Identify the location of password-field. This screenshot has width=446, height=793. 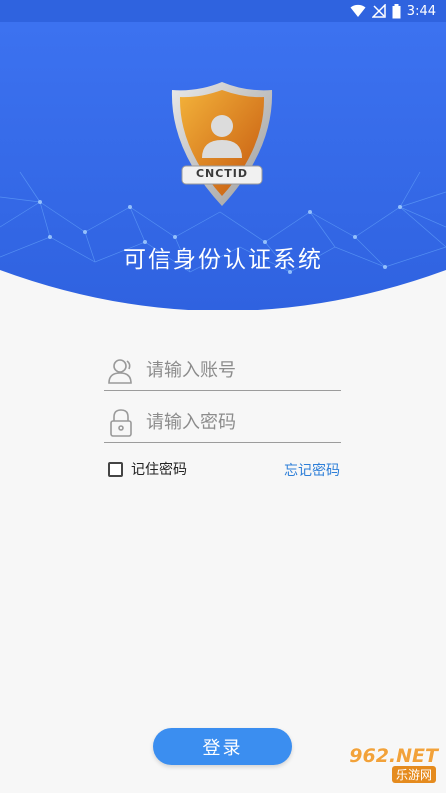
(222, 423).